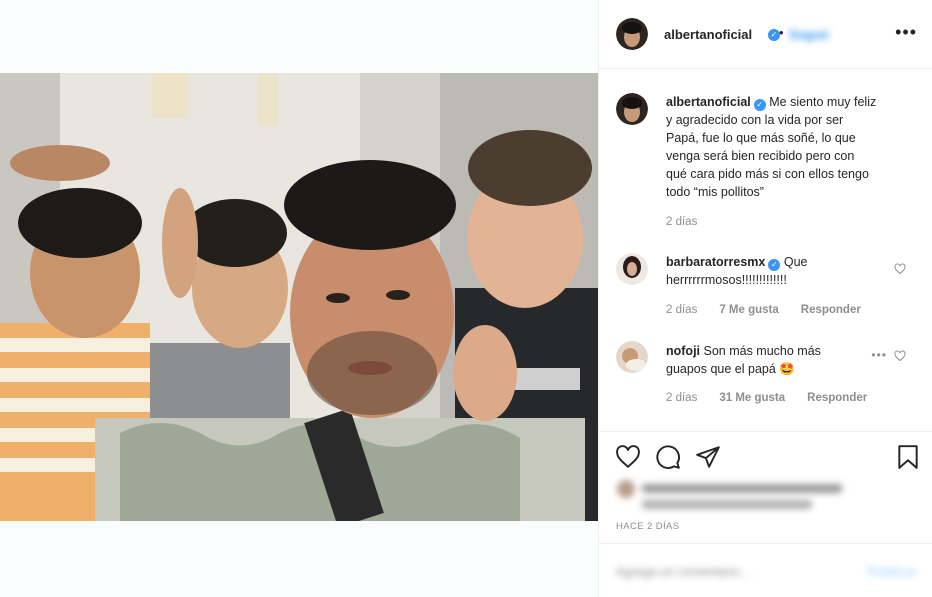  I want to click on comment-meta: 2 días 7 Me gusta Responder, so click(763, 310).